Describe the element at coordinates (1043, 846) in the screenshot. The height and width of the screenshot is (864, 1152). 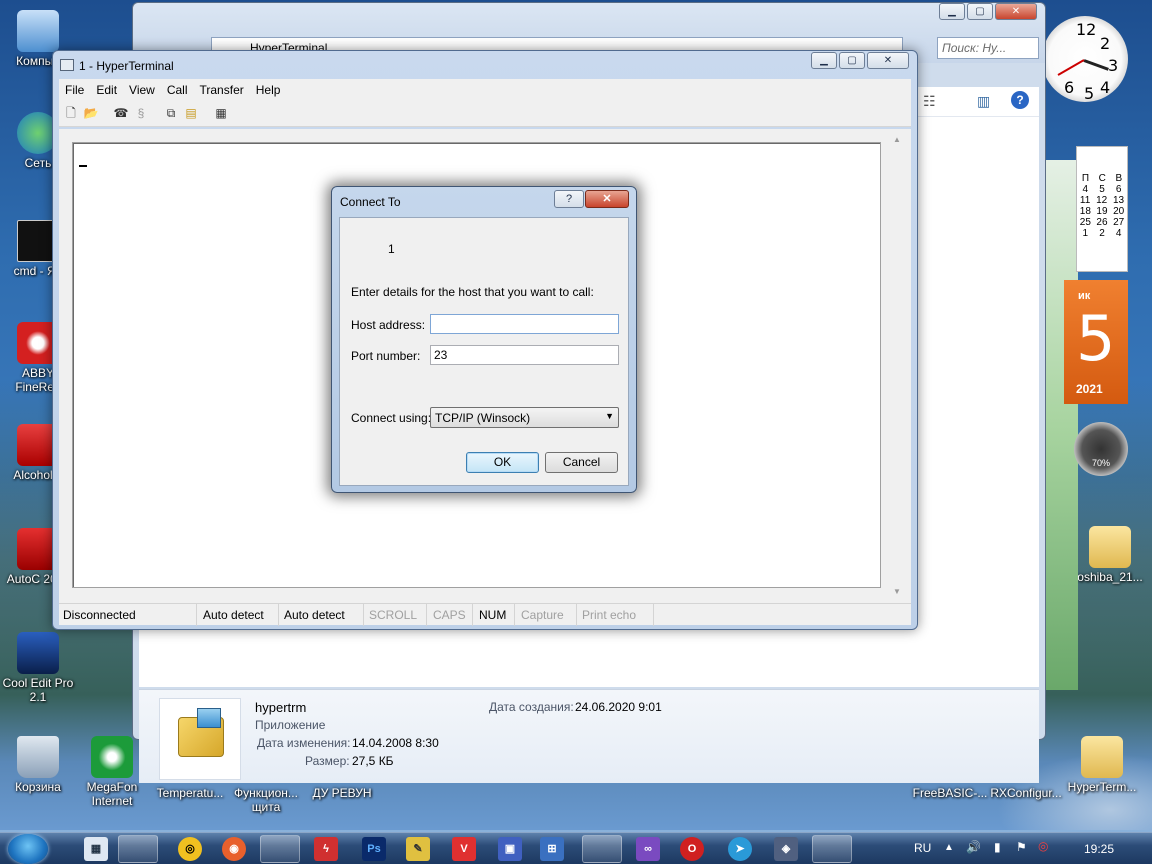
I see `opera-tray-icon: ◎` at that location.